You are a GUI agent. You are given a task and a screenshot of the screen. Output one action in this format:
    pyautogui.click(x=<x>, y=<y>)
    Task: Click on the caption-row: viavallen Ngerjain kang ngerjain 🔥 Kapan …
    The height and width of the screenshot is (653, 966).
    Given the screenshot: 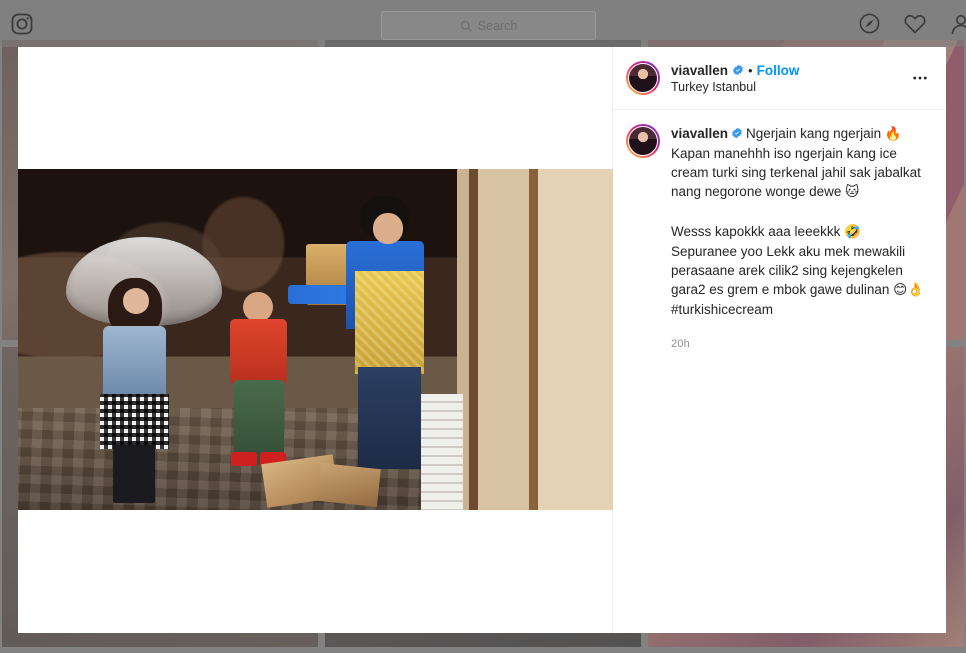 What is the action you would take?
    pyautogui.click(x=779, y=238)
    